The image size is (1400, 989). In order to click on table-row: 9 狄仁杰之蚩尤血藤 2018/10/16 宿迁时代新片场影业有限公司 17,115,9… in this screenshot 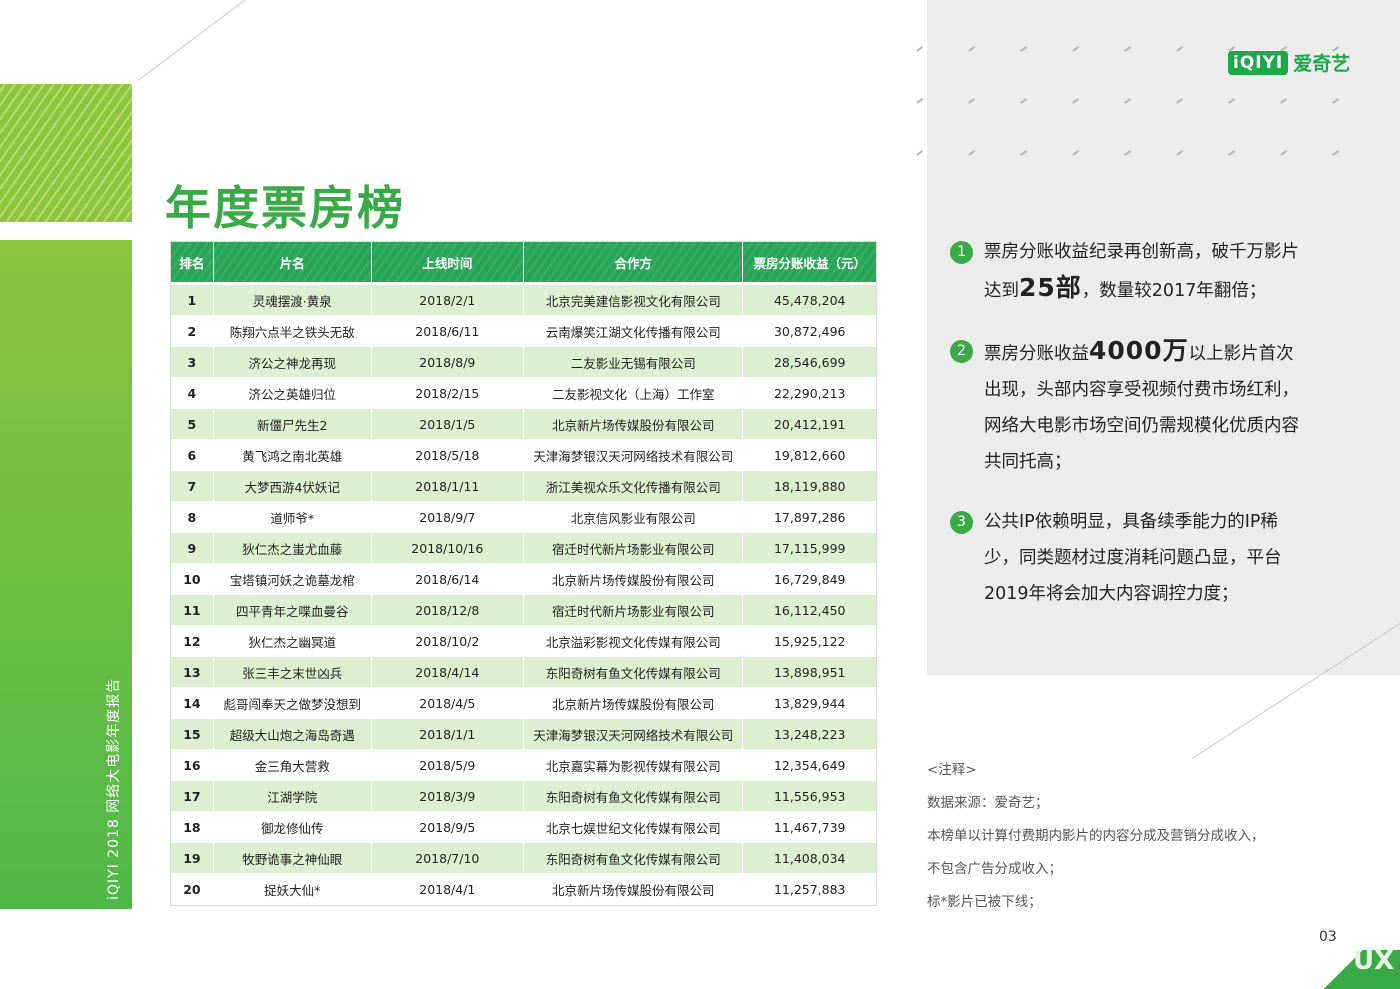, I will do `click(523, 548)`.